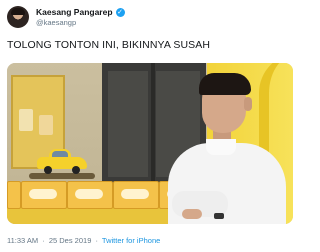  What do you see at coordinates (18, 17) in the screenshot?
I see `avatar` at bounding box center [18, 17].